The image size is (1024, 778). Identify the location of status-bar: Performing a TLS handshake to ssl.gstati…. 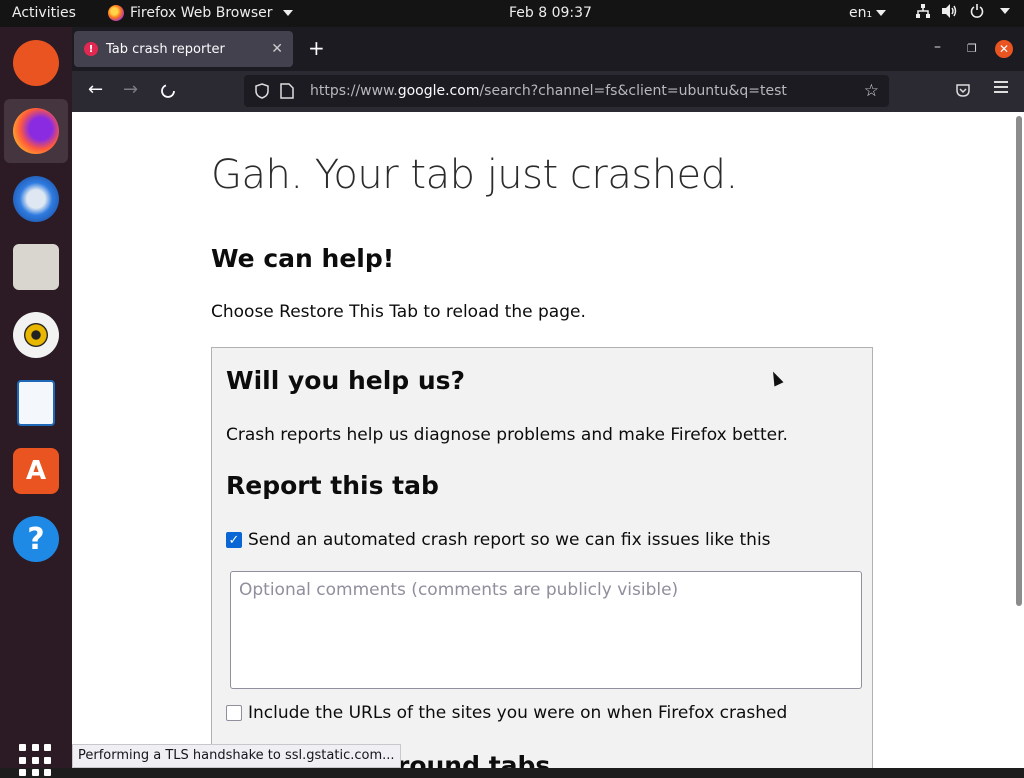
(236, 756).